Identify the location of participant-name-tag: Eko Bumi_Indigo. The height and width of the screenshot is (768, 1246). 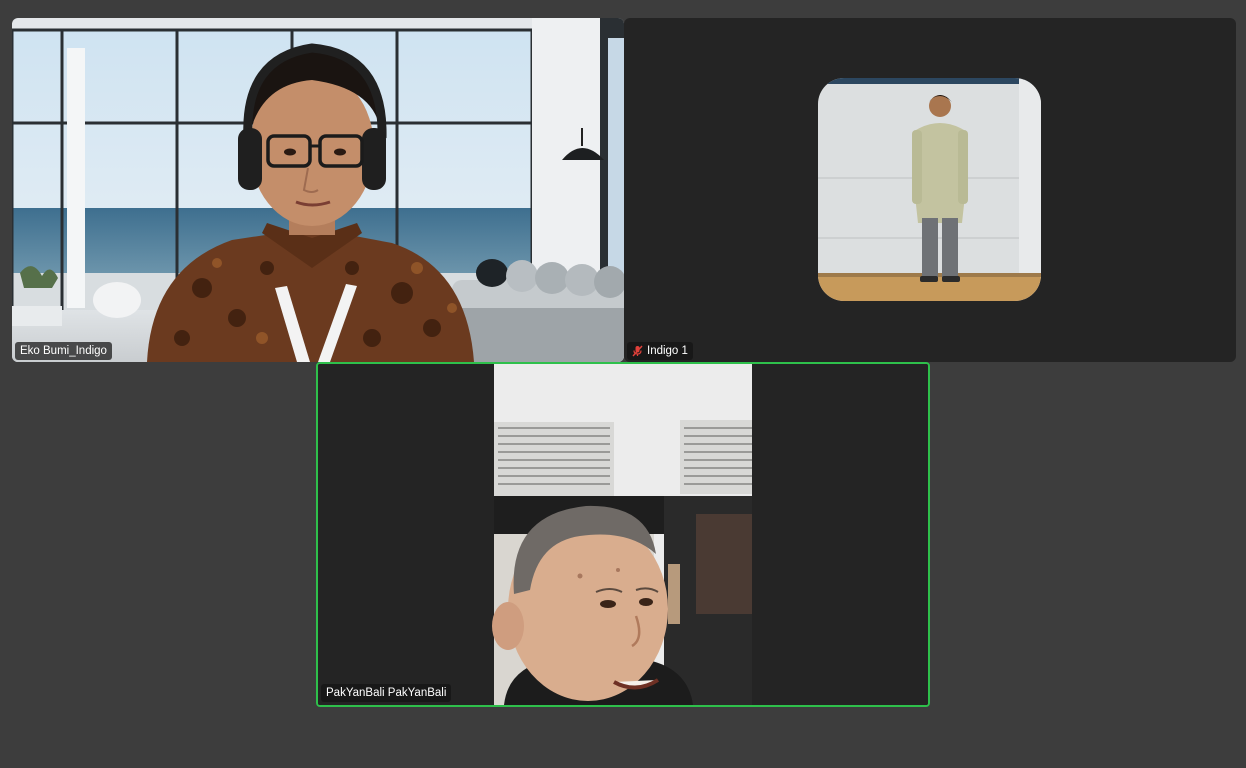
(63, 351).